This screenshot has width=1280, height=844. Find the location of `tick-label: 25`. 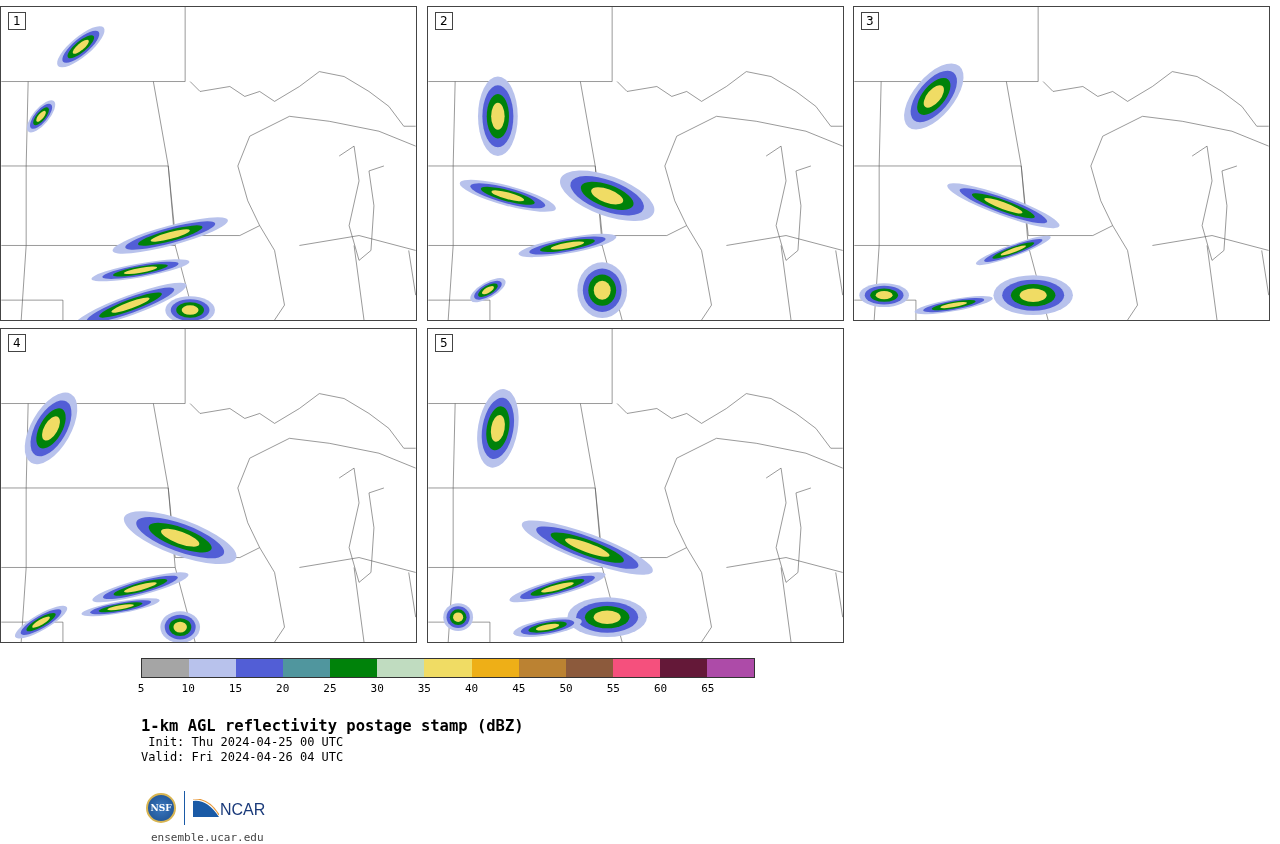

tick-label: 25 is located at coordinates (330, 688).